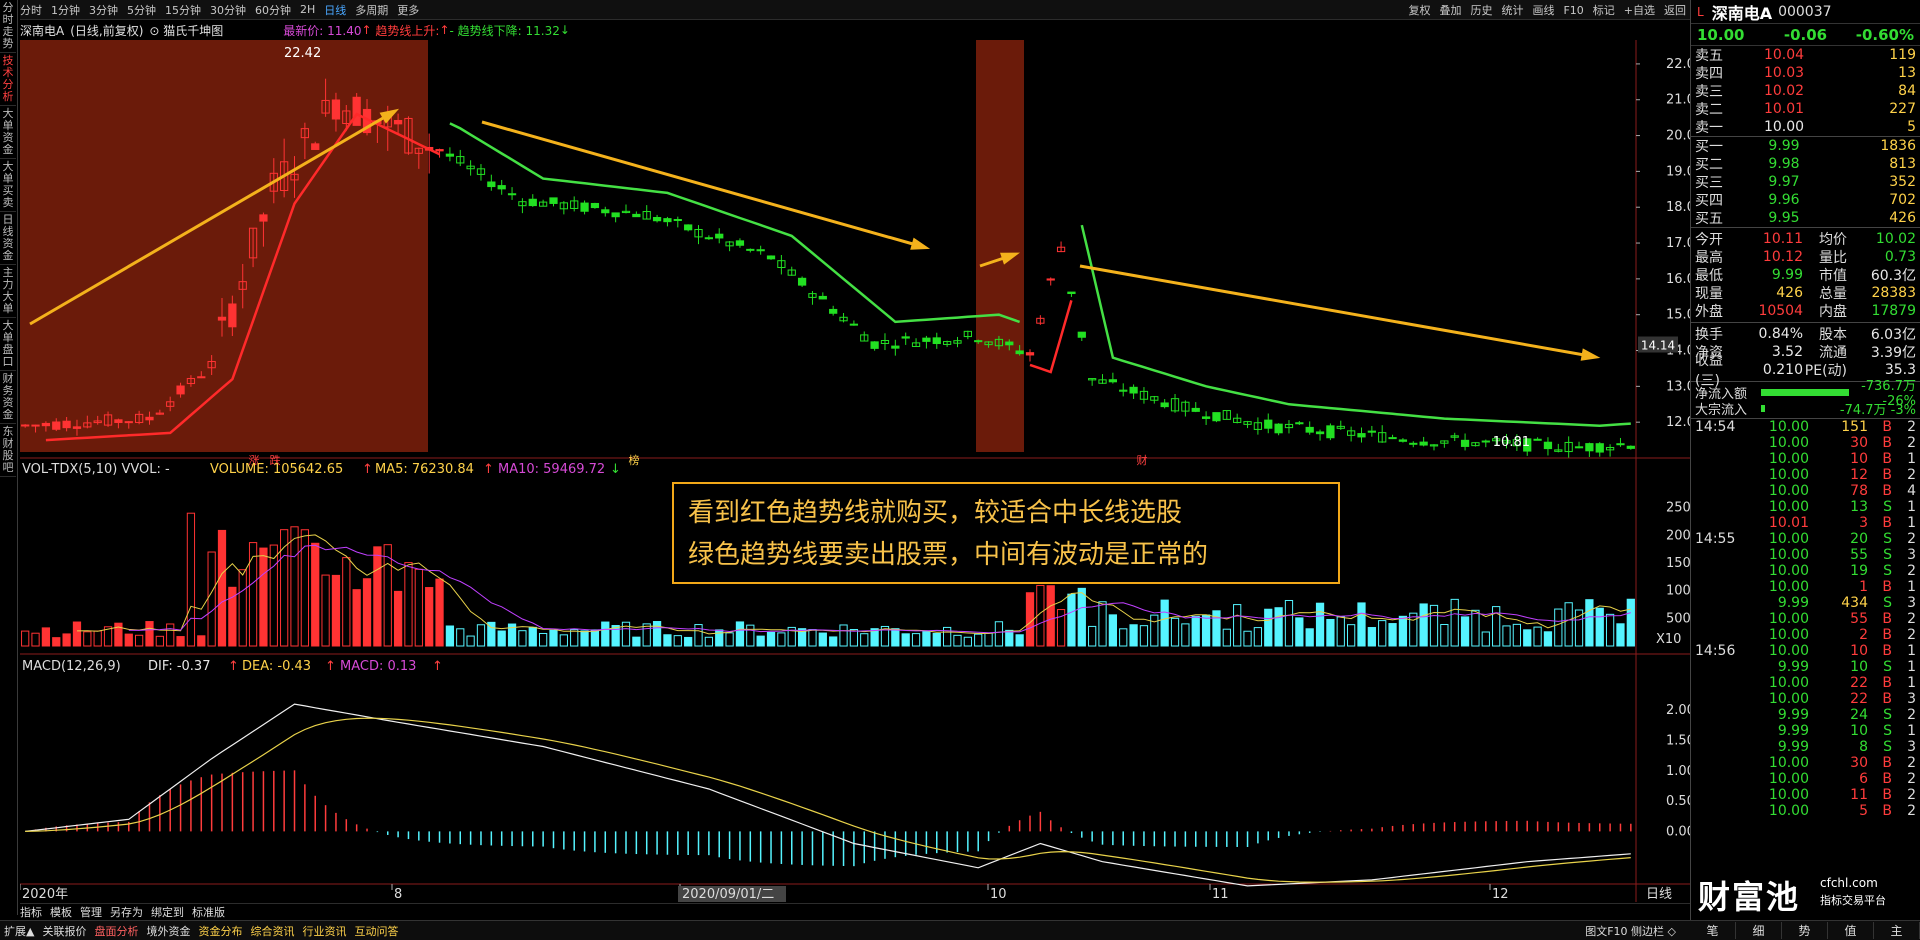 This screenshot has height=940, width=1920. Describe the element at coordinates (8, 344) in the screenshot. I see `leftnav-item-6: 大单盘口` at that location.